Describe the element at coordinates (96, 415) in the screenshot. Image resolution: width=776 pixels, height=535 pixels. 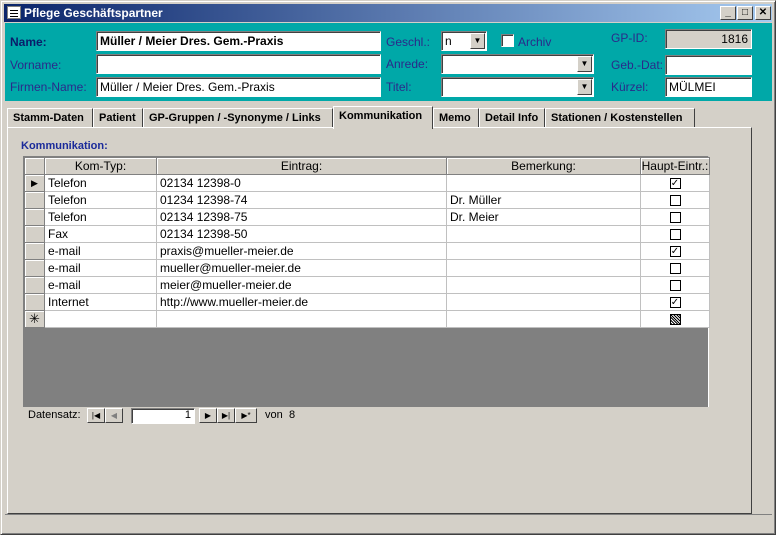
I see `first-record-icon: |◀` at that location.